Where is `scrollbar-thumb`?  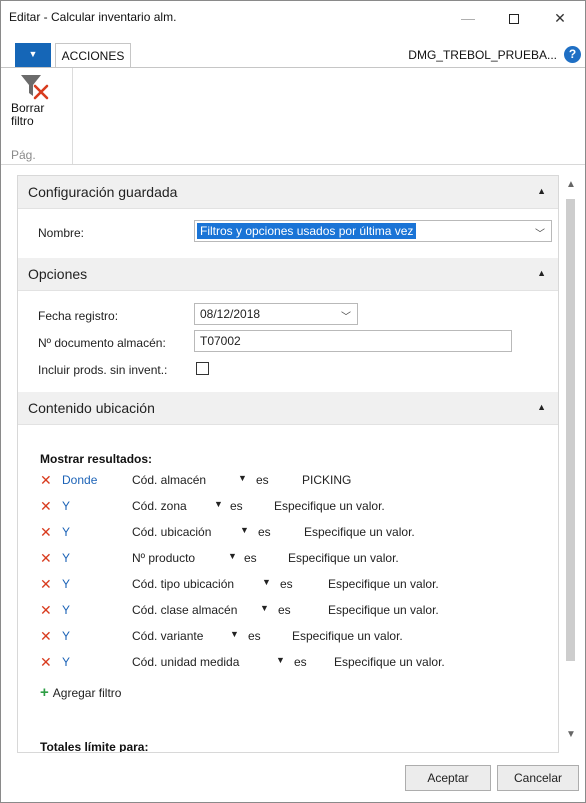
scrollbar-thumb is located at coordinates (570, 430).